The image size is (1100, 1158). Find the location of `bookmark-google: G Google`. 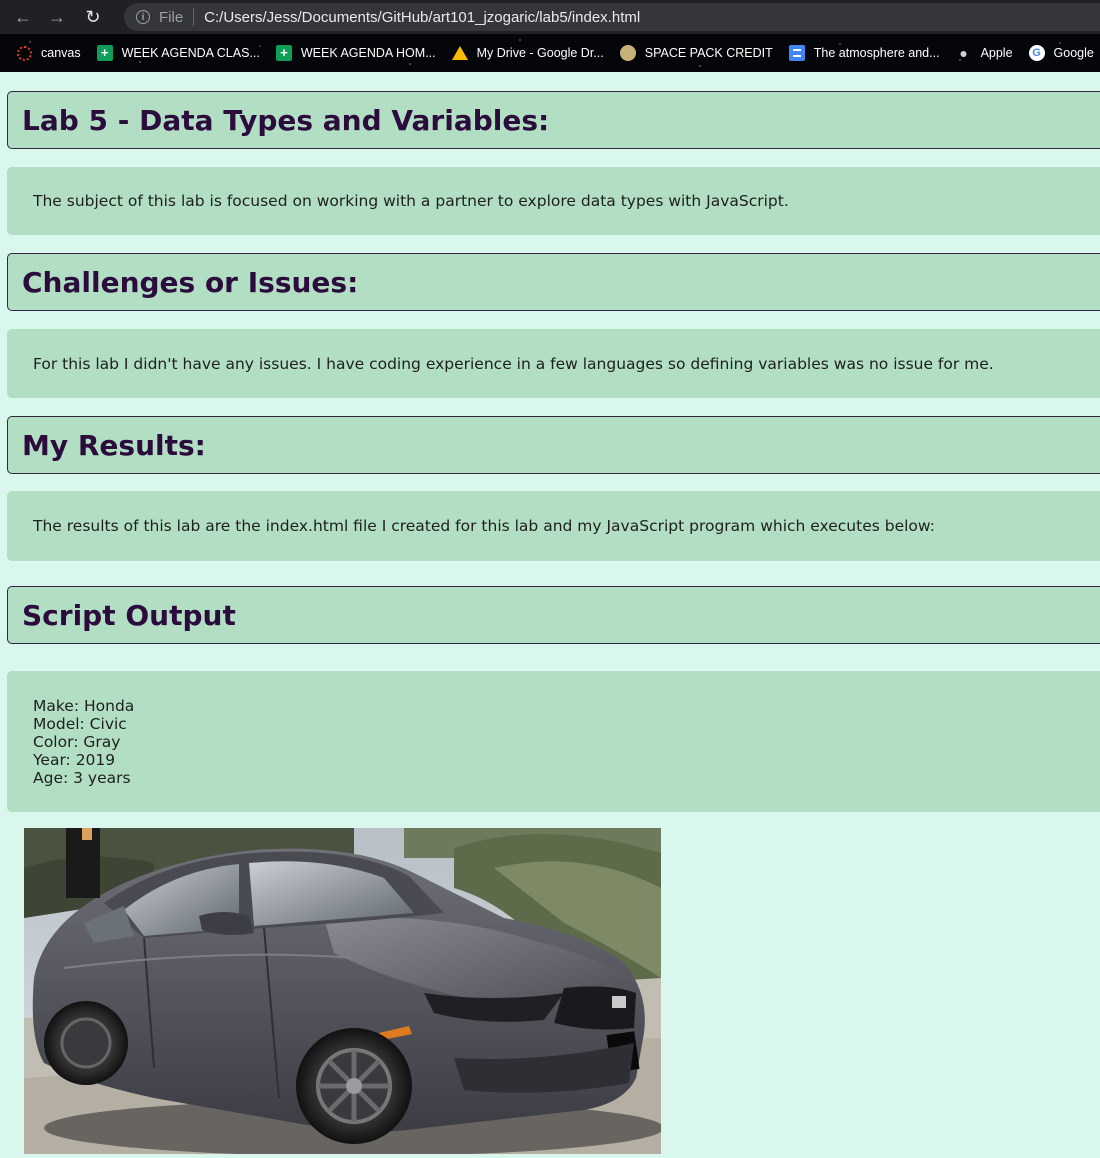

bookmark-google: G Google is located at coordinates (1061, 53).